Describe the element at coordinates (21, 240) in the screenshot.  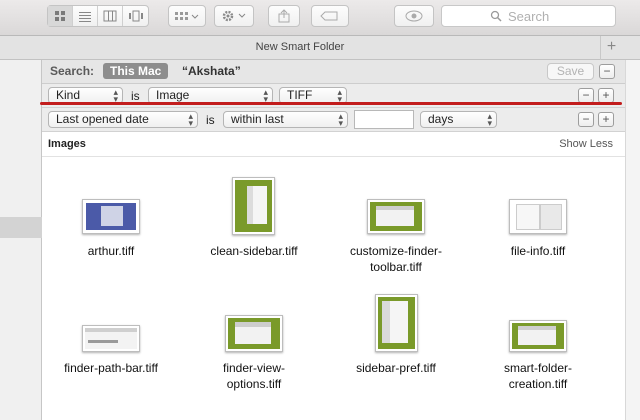
I see `sidebar` at that location.